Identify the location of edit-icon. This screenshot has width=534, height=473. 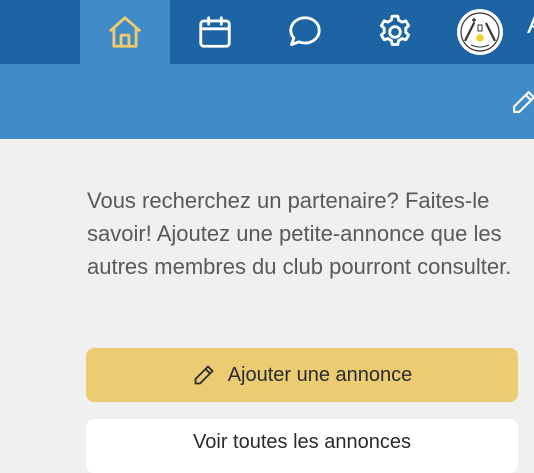
(522, 102).